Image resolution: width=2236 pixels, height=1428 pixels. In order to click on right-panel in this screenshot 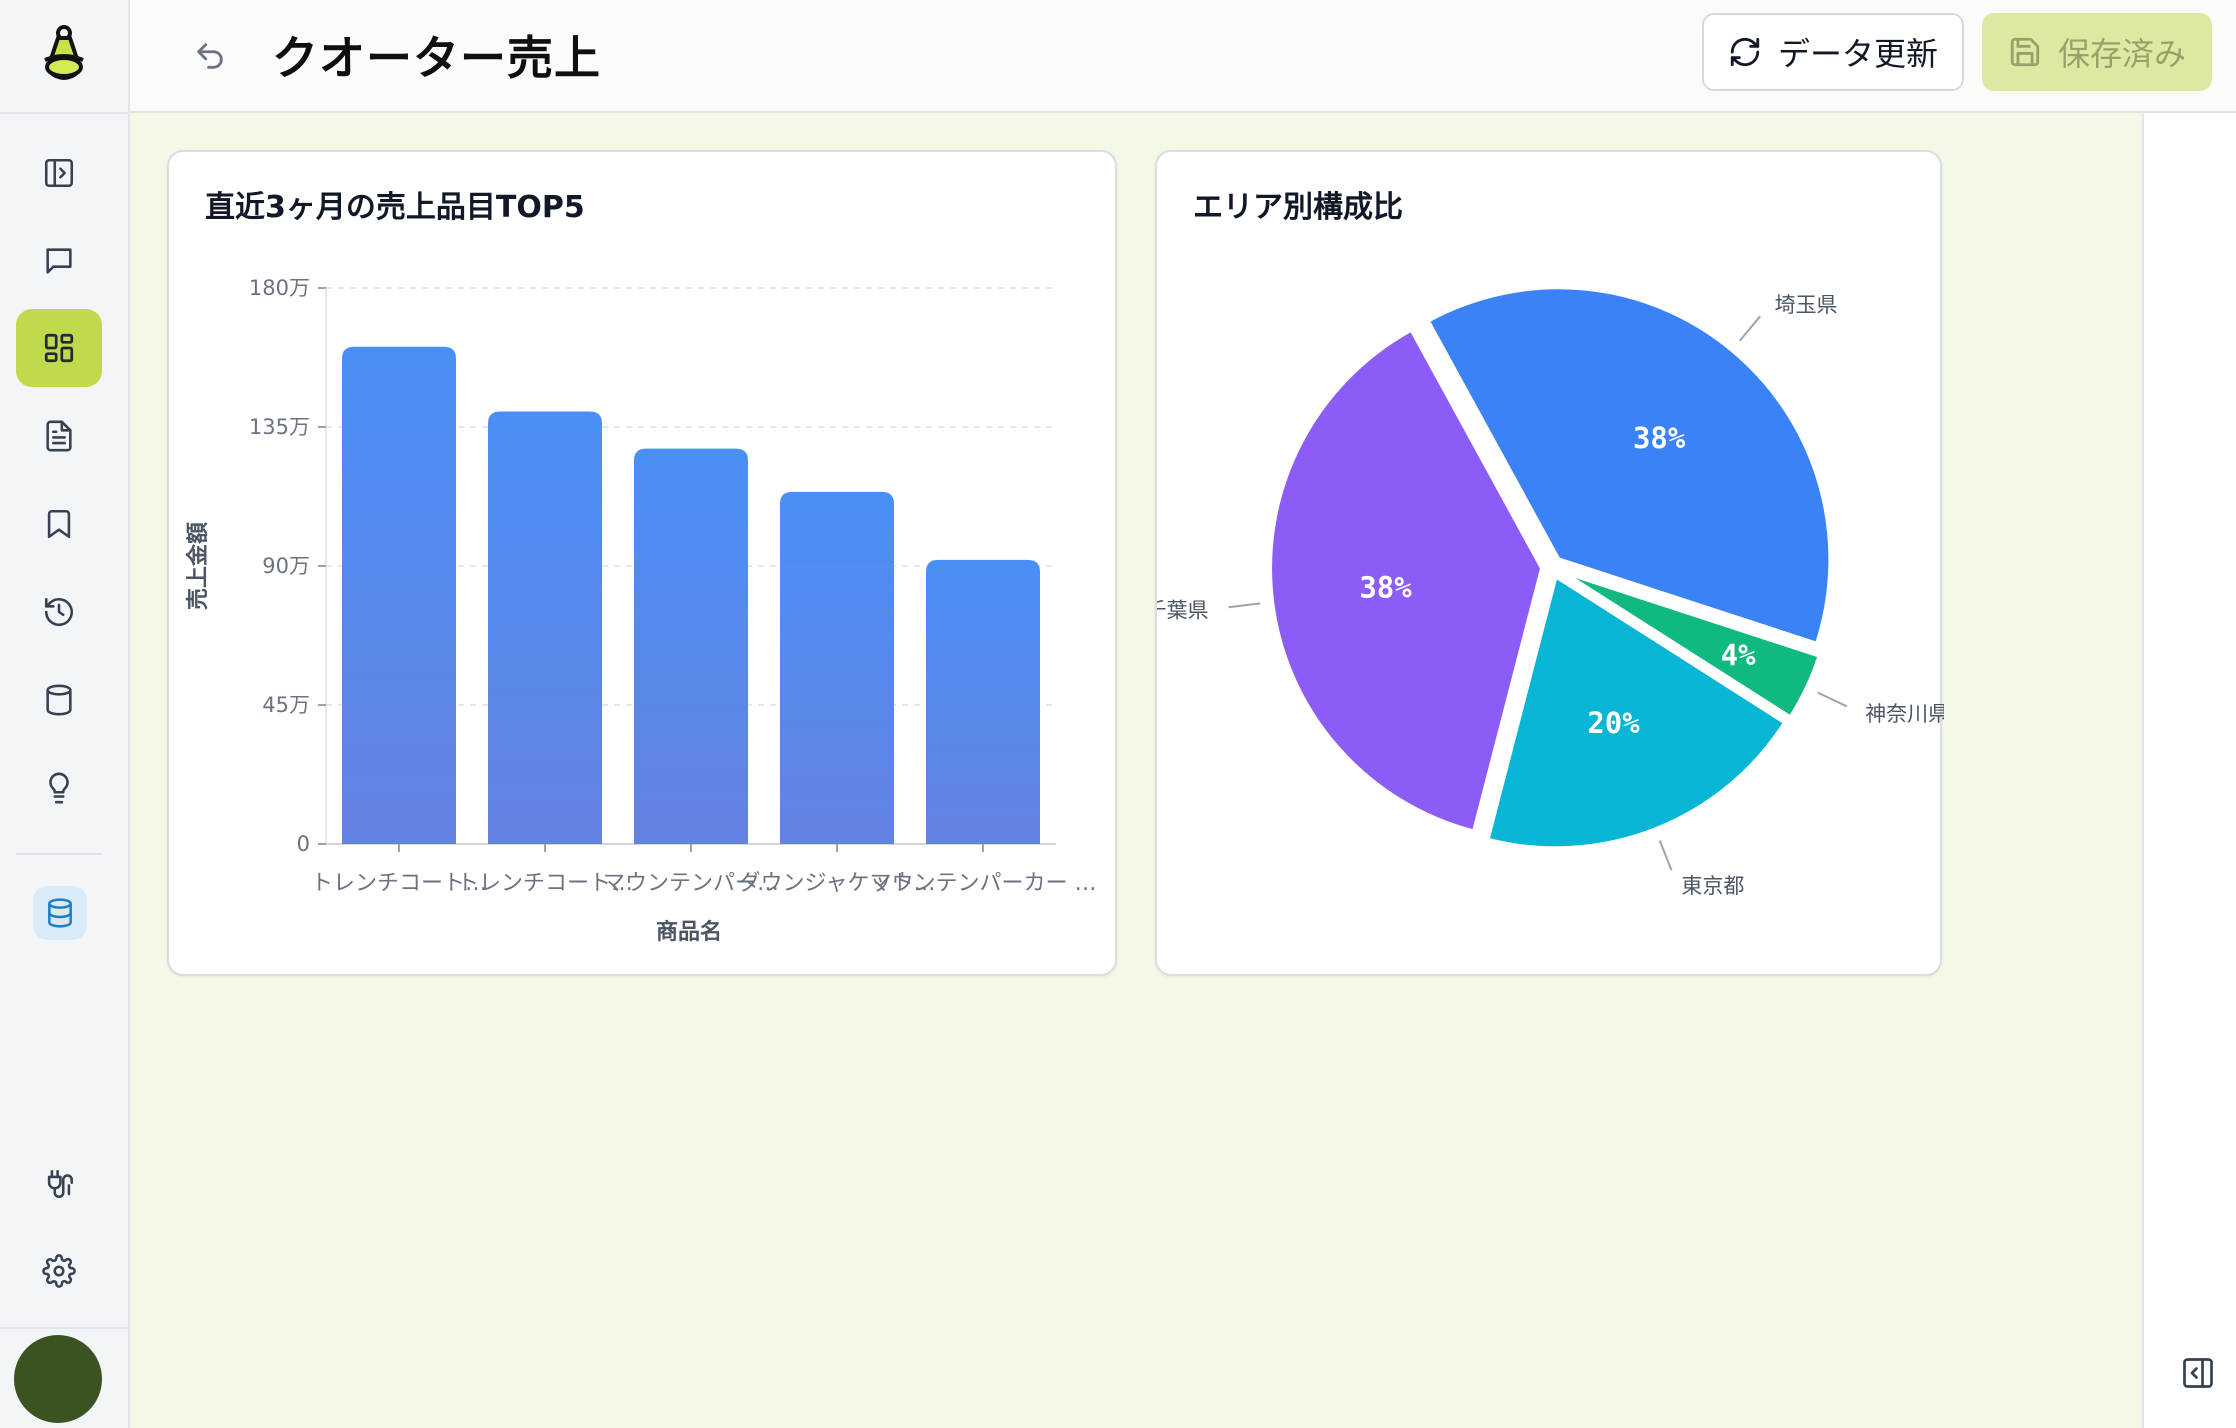, I will do `click(2189, 770)`.